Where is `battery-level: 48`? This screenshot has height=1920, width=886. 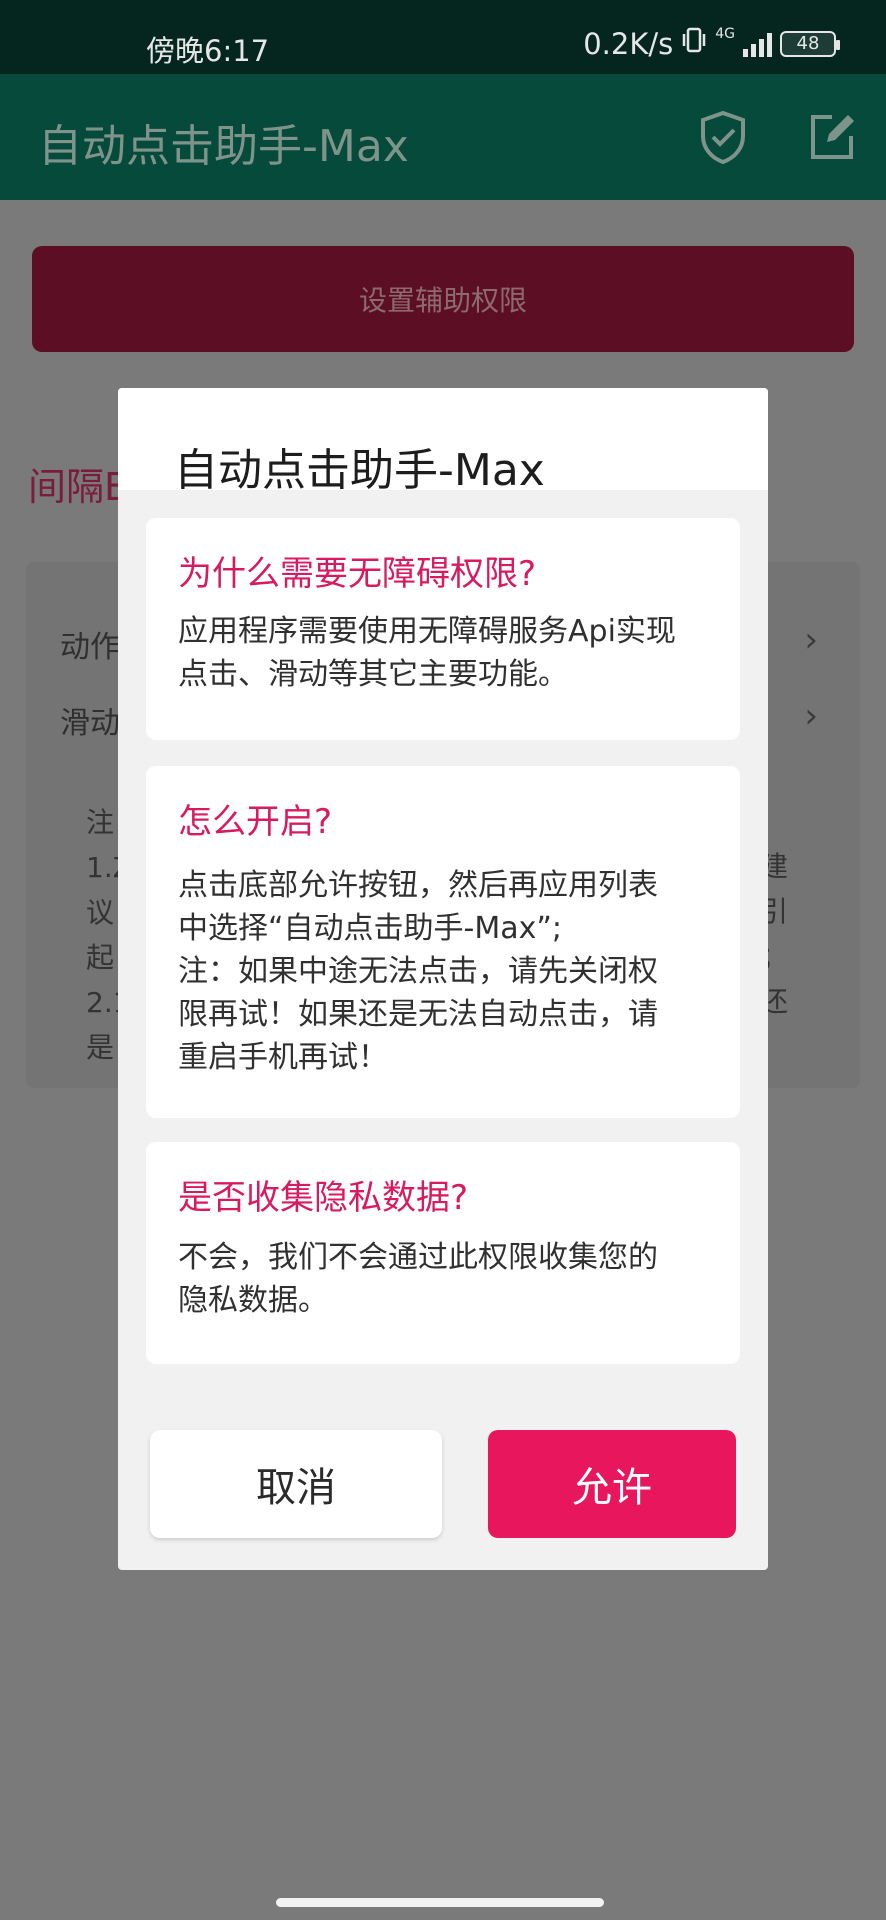 battery-level: 48 is located at coordinates (808, 43).